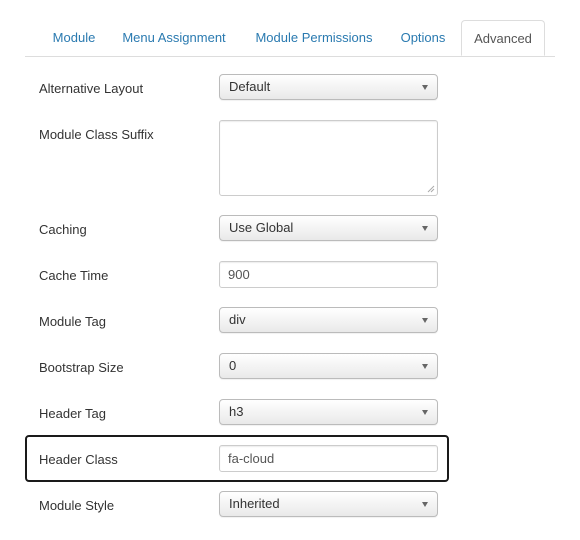 The image size is (580, 540). I want to click on cache-time-row: Cache Time 900, so click(237, 275).